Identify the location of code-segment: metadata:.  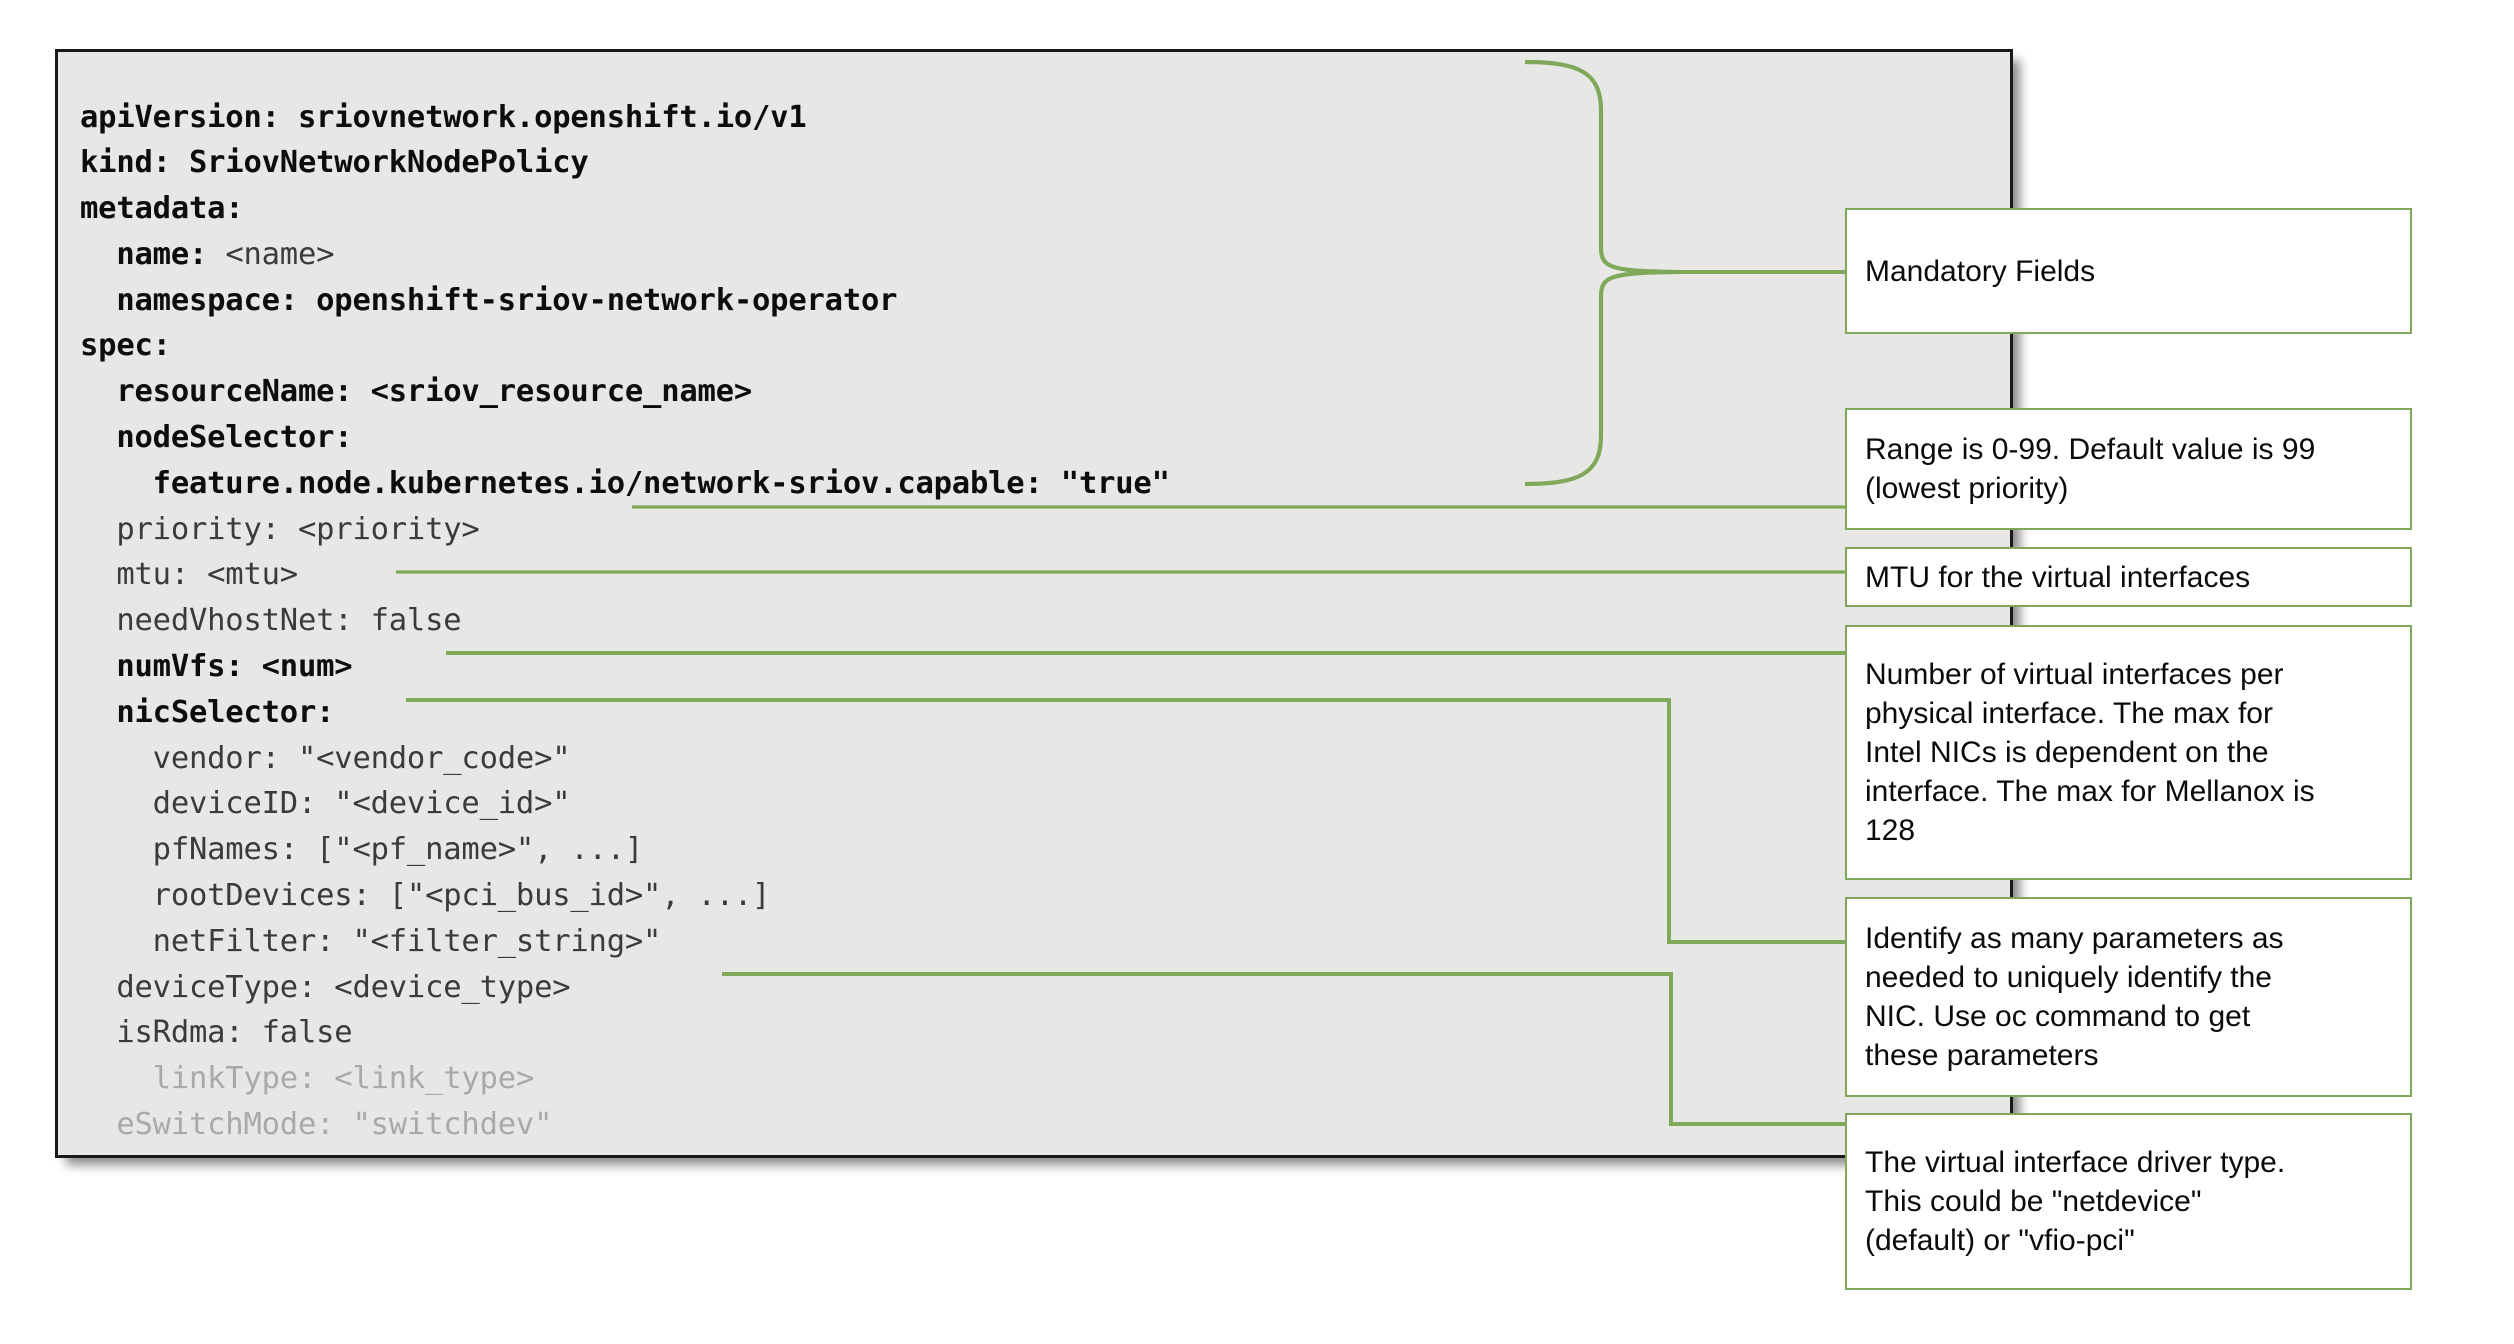
(162, 209).